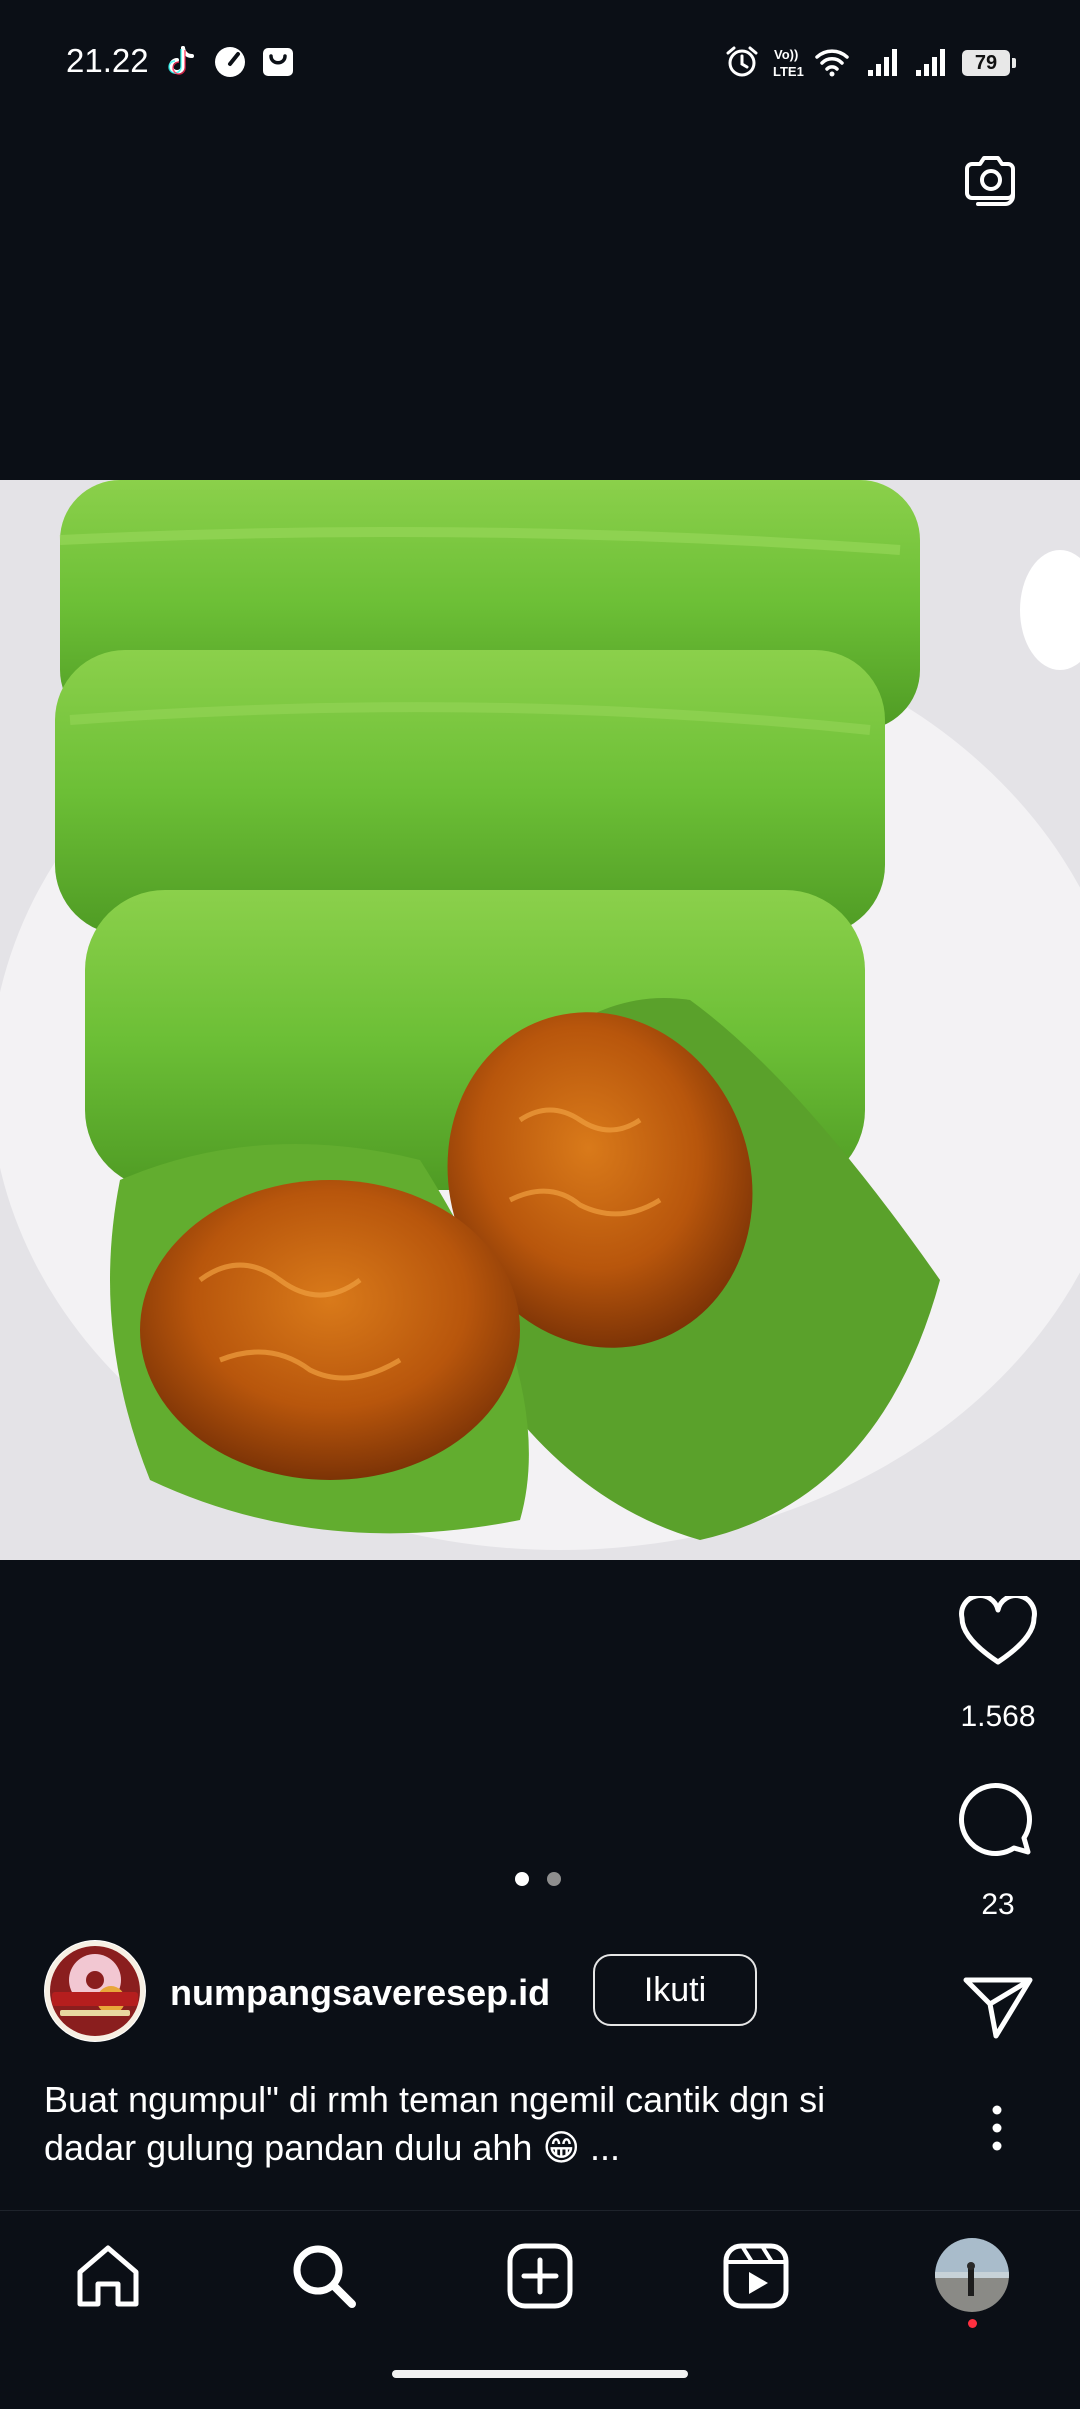  I want to click on search-icon, so click(324, 2276).